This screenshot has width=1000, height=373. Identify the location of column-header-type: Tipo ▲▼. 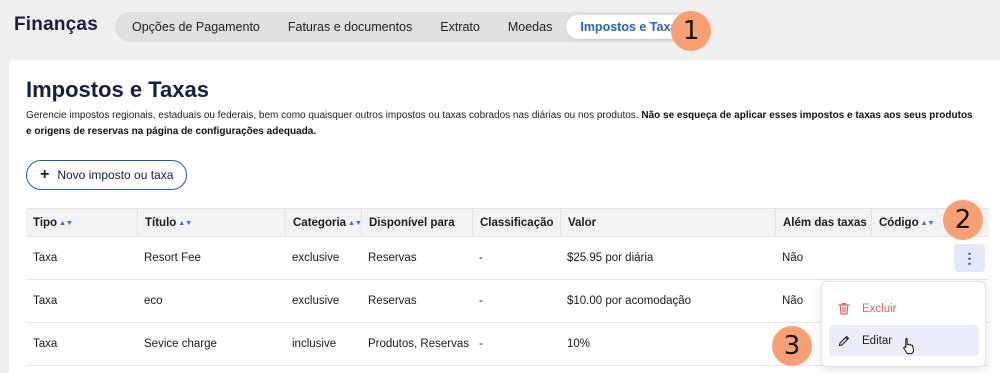
(81, 223).